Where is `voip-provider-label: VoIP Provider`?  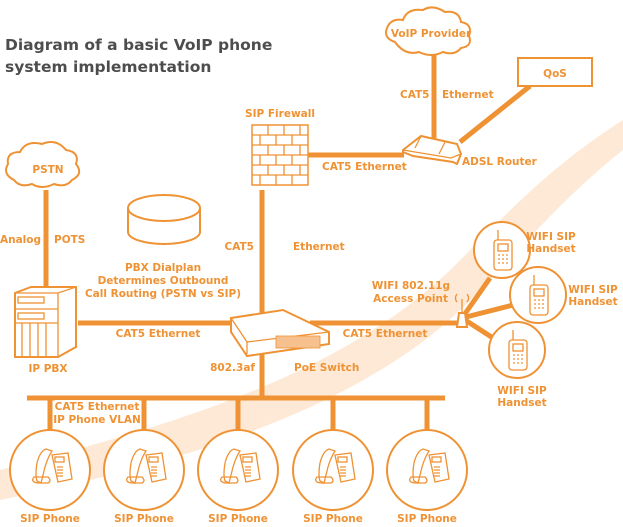
voip-provider-label: VoIP Provider is located at coordinates (431, 34).